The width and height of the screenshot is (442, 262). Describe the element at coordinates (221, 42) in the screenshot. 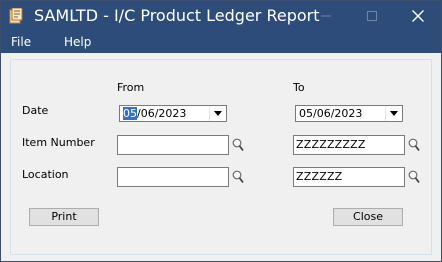

I see `menu-bar: File Help` at that location.